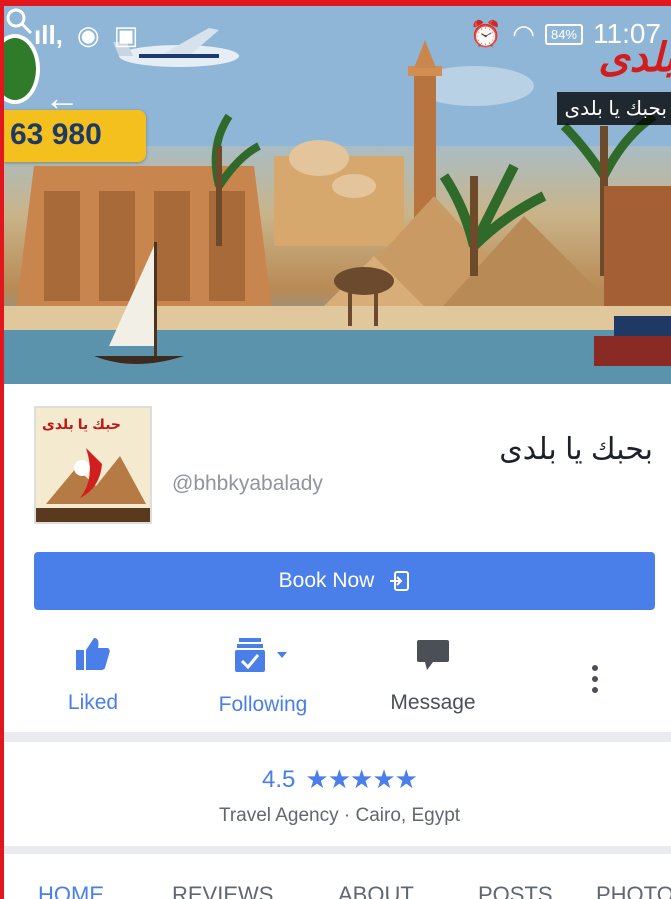 The image size is (671, 899). What do you see at coordinates (486, 33) in the screenshot?
I see `alarm-icon: ⏰` at bounding box center [486, 33].